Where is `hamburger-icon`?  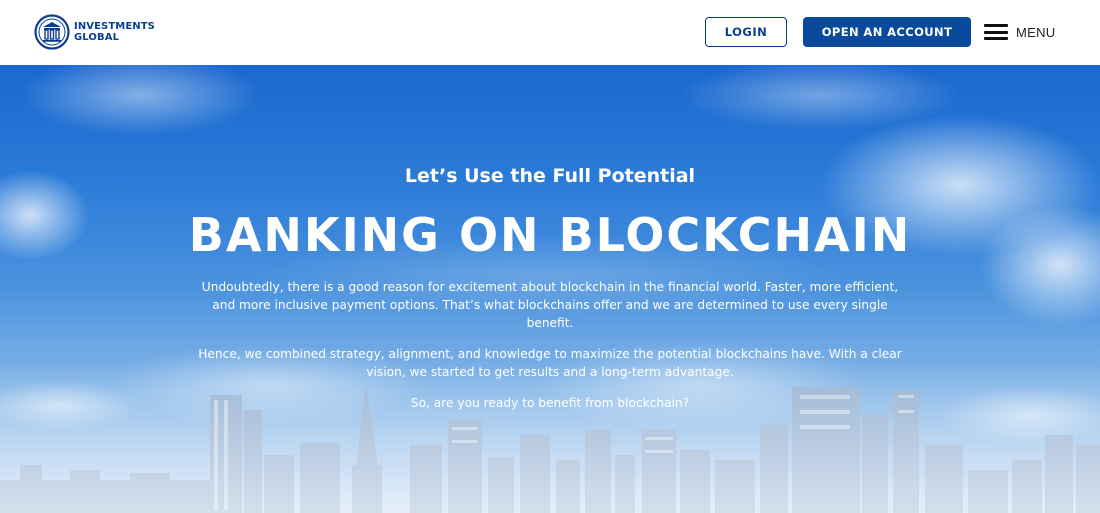
hamburger-icon is located at coordinates (996, 32).